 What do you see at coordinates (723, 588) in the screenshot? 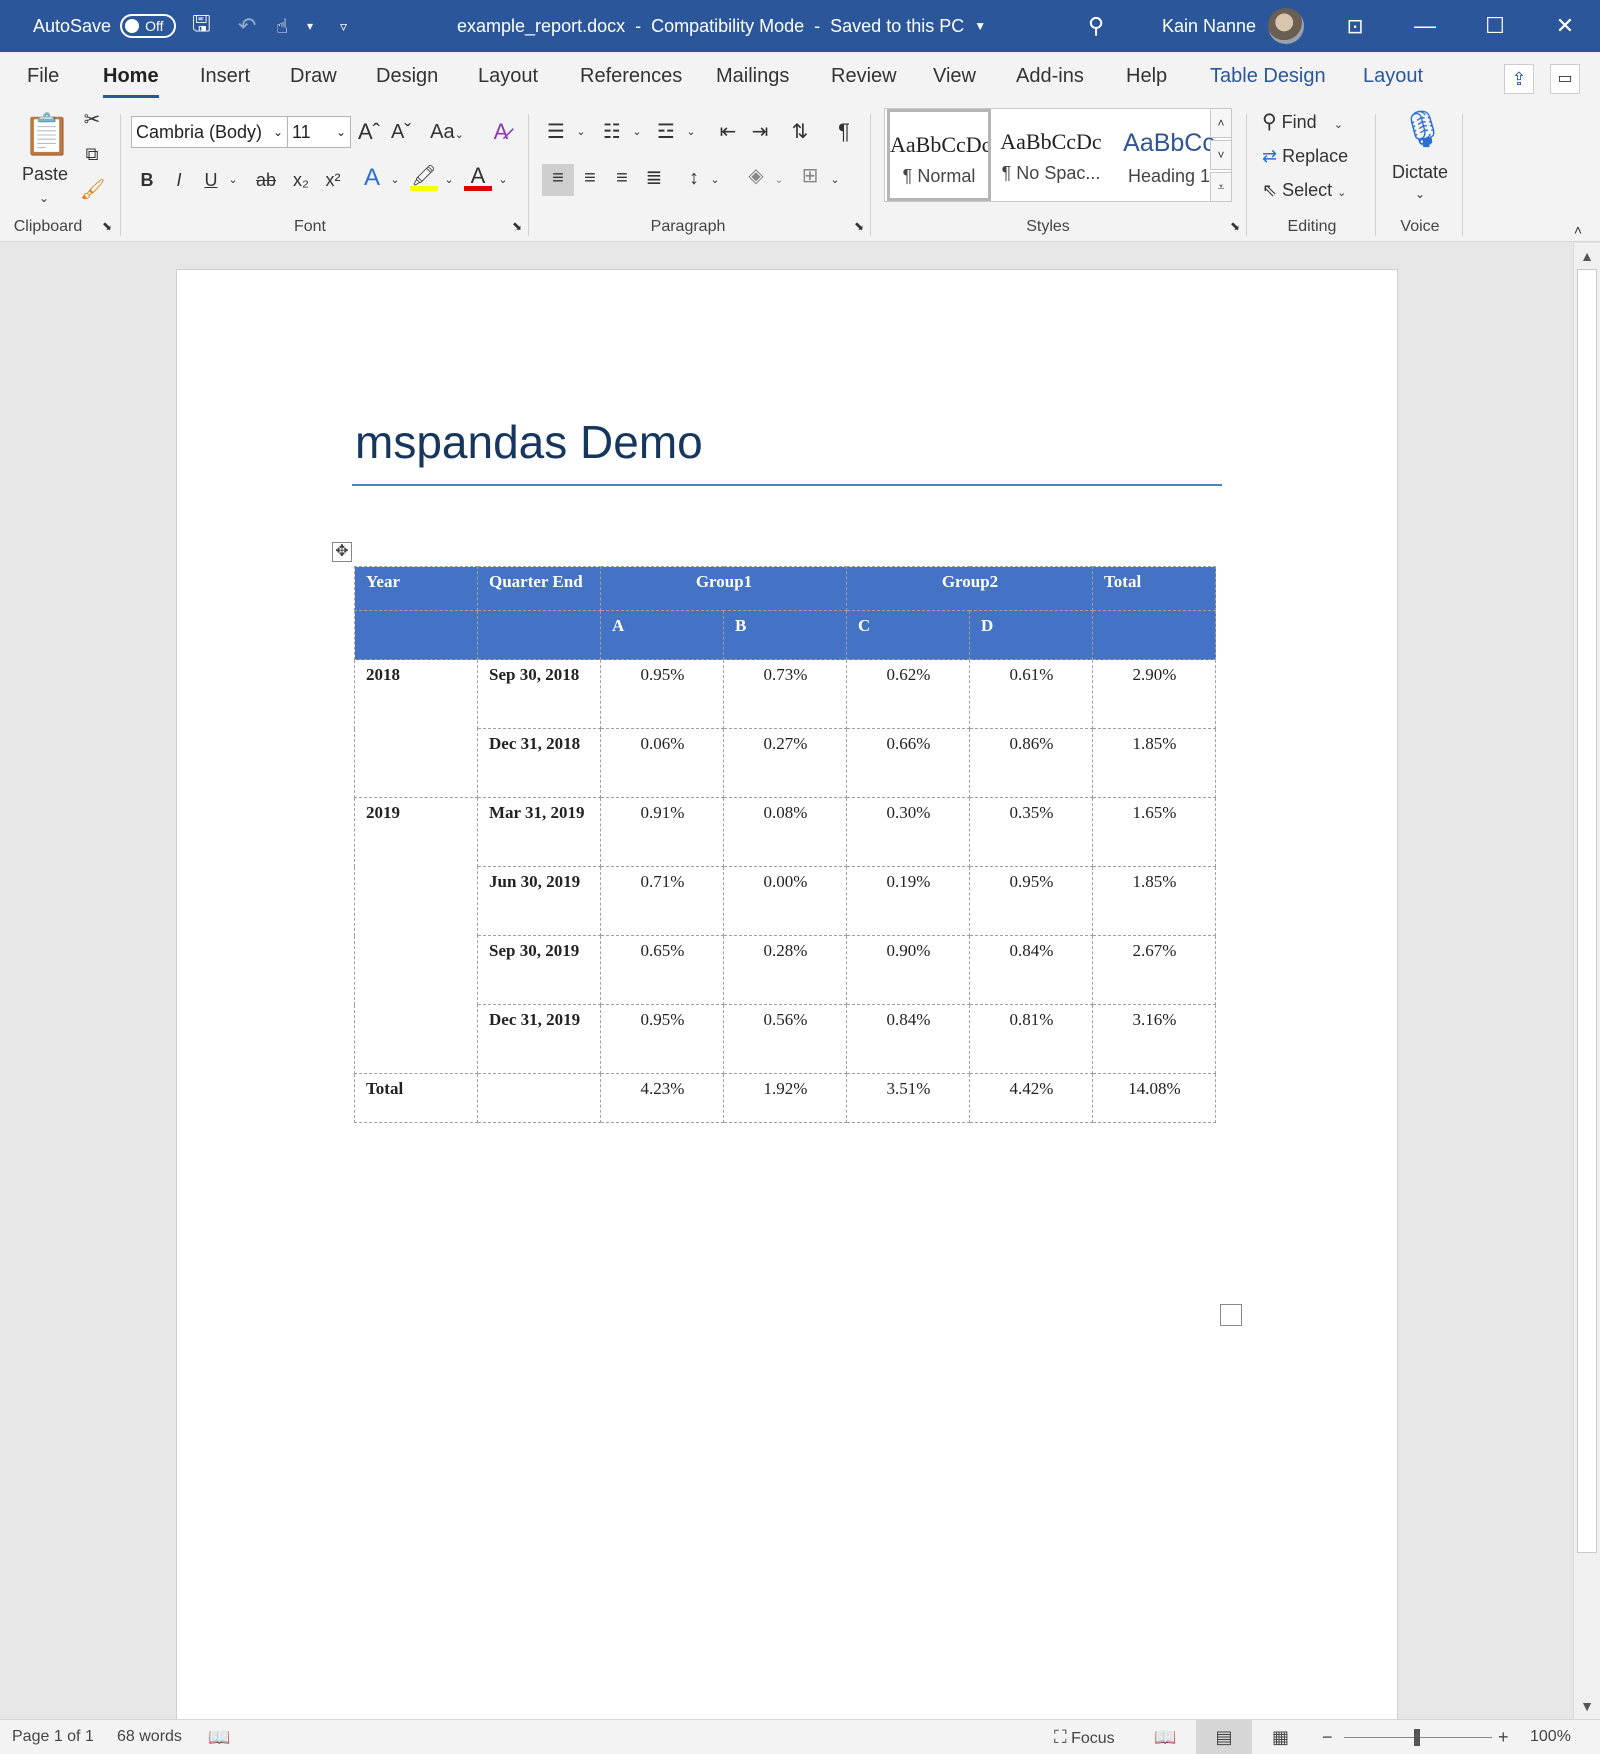
I see `header-group1: Group1` at bounding box center [723, 588].